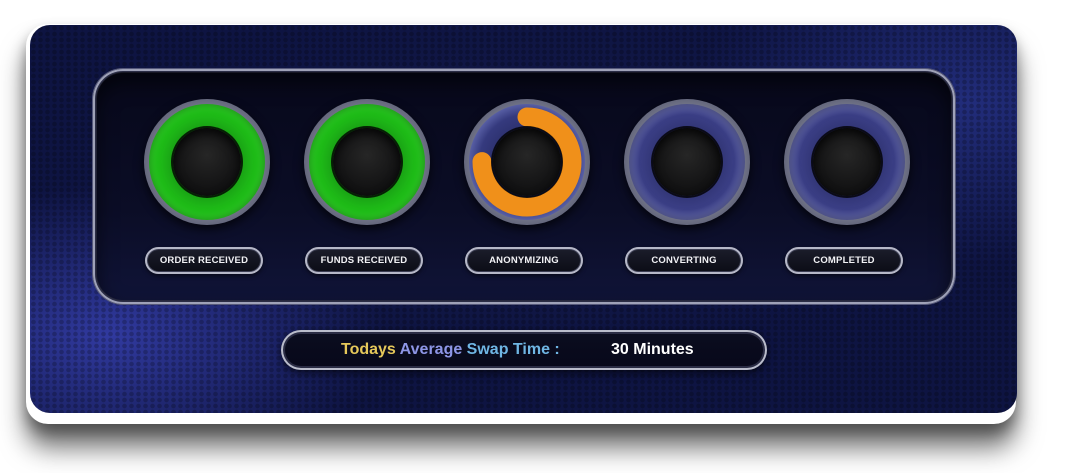 The image size is (1077, 473). What do you see at coordinates (524, 260) in the screenshot?
I see `step-label: ANONYMIZING` at bounding box center [524, 260].